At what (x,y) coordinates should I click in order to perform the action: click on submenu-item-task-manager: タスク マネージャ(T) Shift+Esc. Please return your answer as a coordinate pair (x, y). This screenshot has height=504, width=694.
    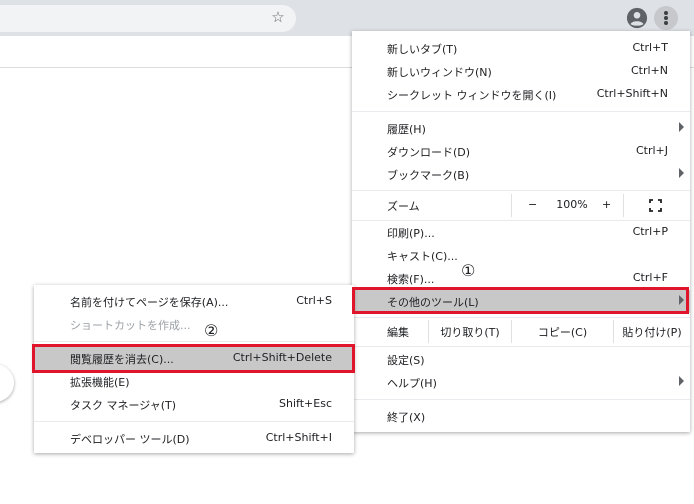
    Looking at the image, I should click on (194, 404).